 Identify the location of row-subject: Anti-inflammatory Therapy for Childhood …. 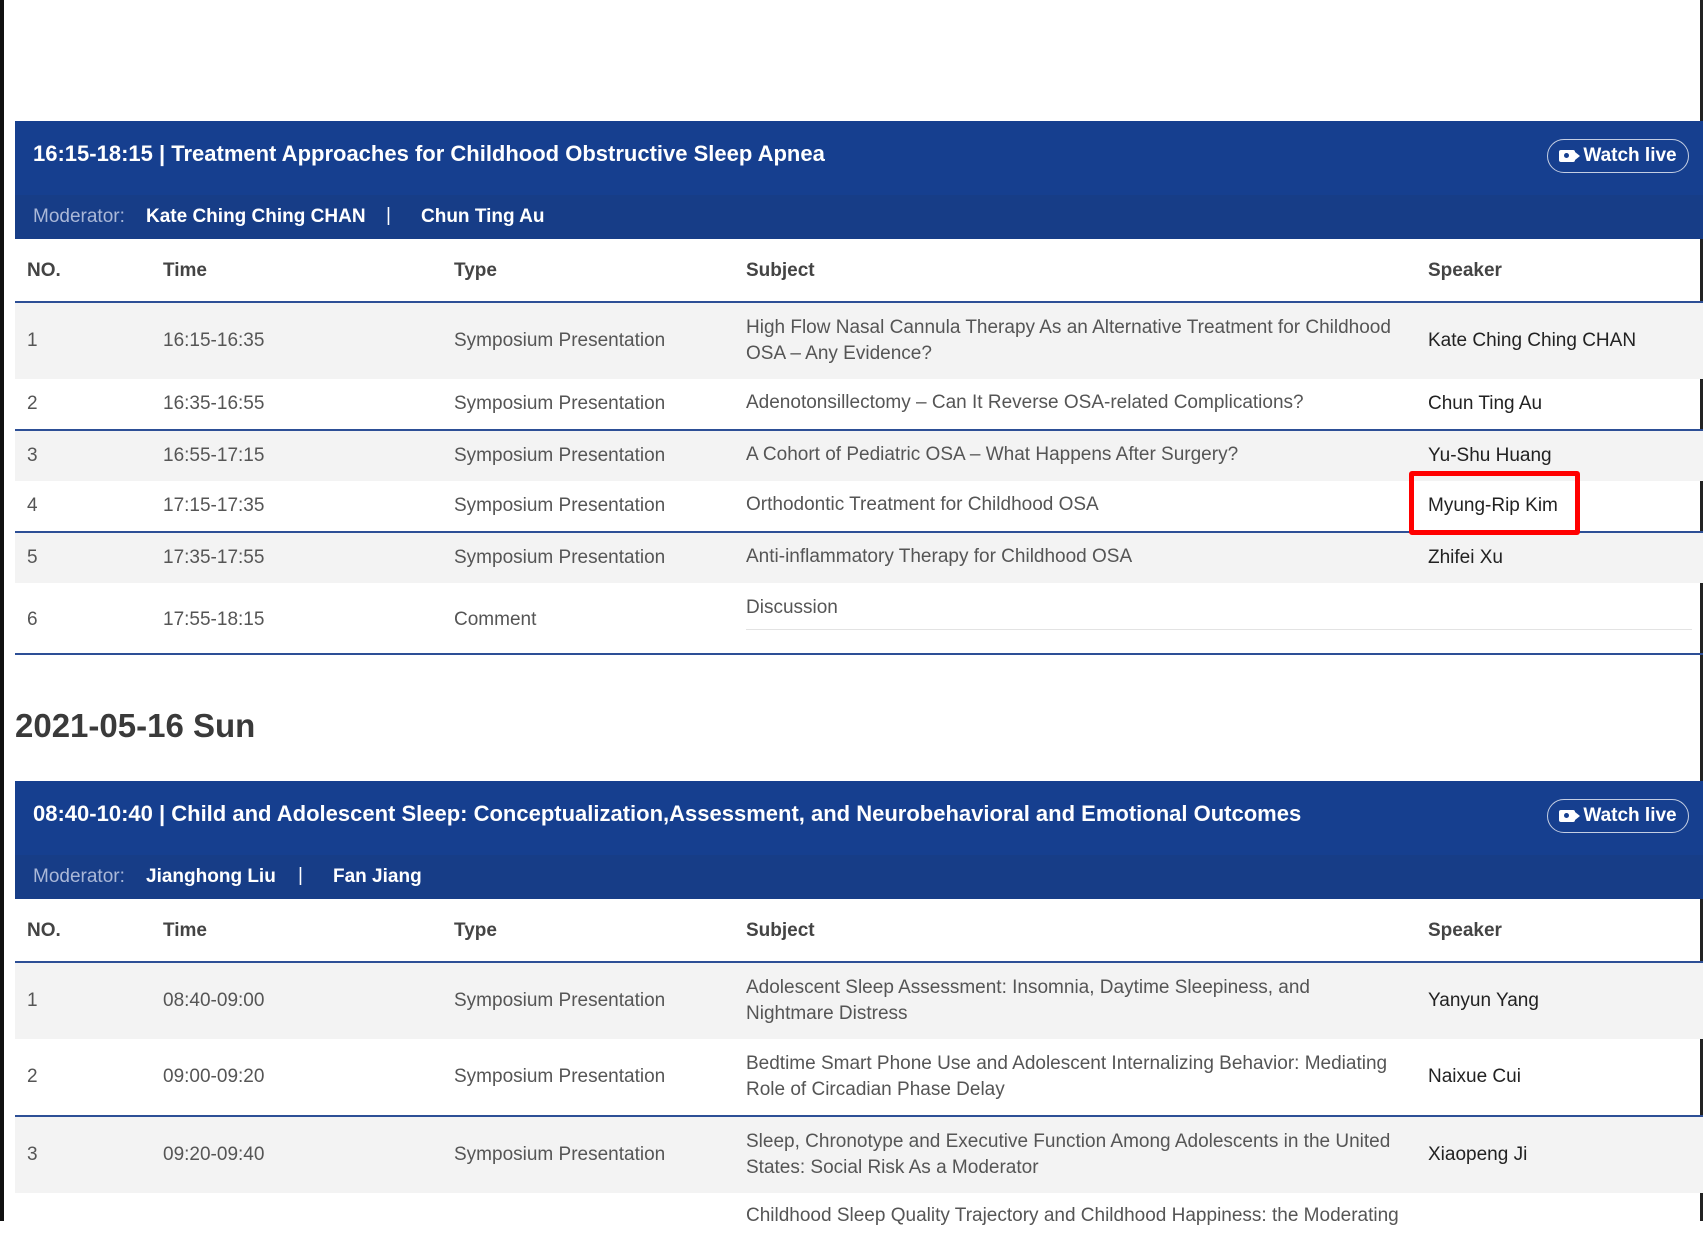
(1071, 557).